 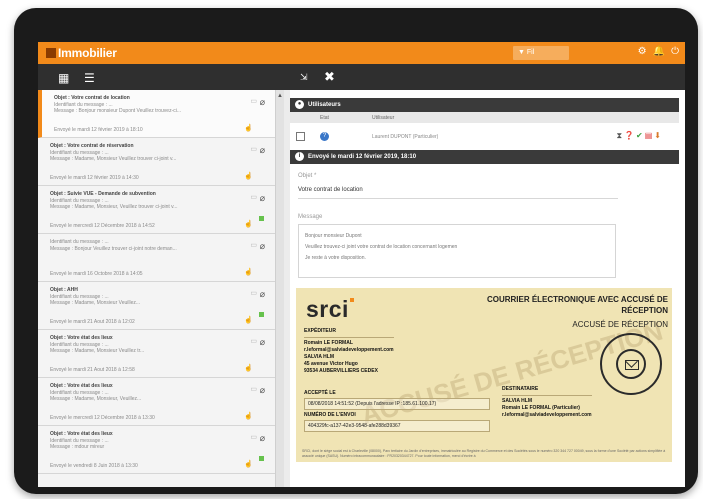 I want to click on users-table-header: Etat Utilisateur, so click(x=484, y=117).